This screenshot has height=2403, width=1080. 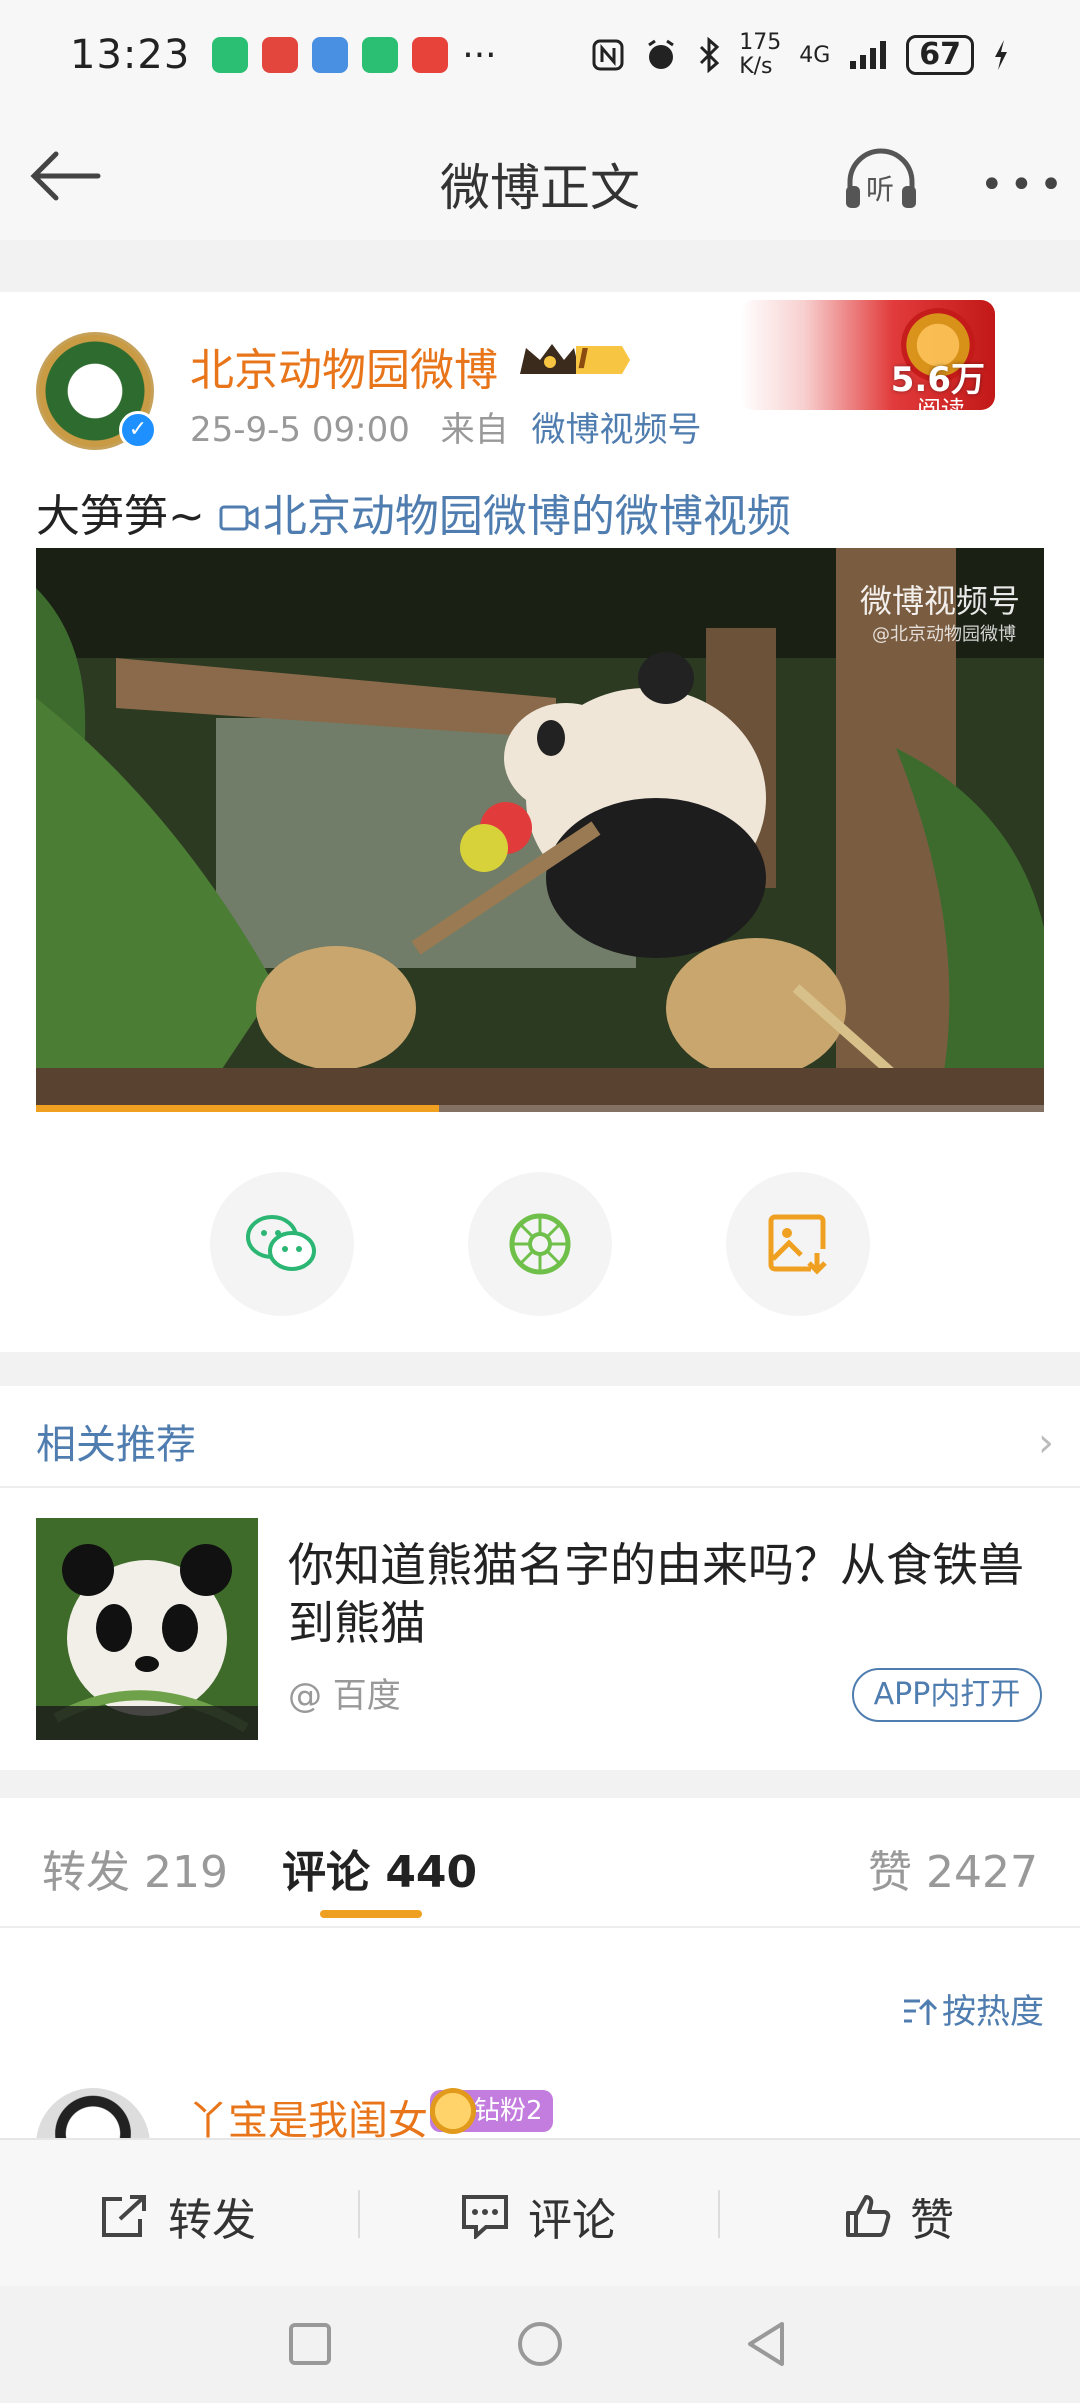 What do you see at coordinates (661, 54) in the screenshot?
I see `alarm-icon` at bounding box center [661, 54].